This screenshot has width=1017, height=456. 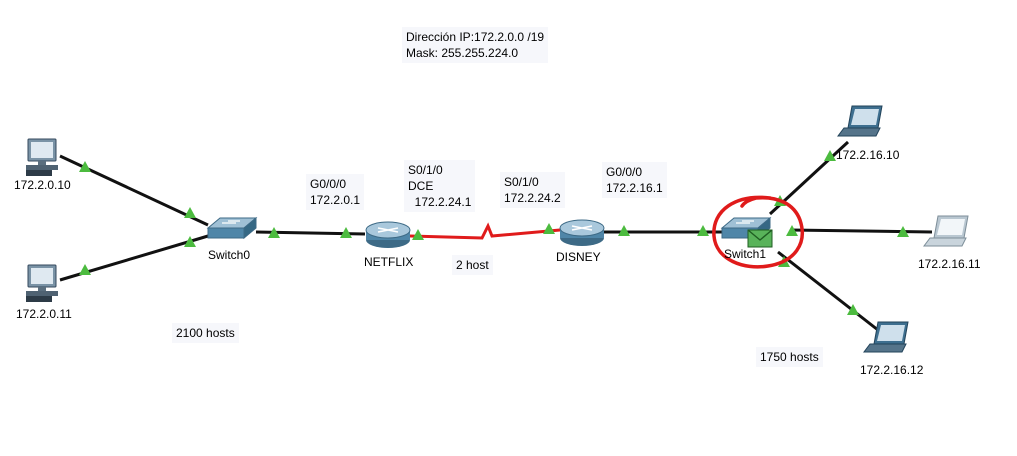 What do you see at coordinates (389, 262) in the screenshot?
I see `netflix-label: NETFLIX` at bounding box center [389, 262].